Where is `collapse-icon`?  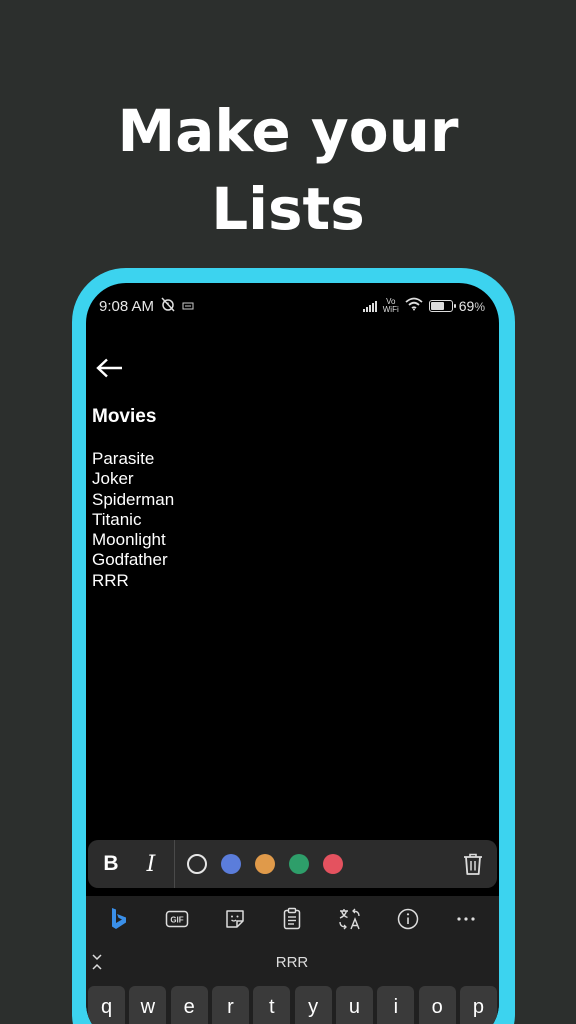 collapse-icon is located at coordinates (97, 962).